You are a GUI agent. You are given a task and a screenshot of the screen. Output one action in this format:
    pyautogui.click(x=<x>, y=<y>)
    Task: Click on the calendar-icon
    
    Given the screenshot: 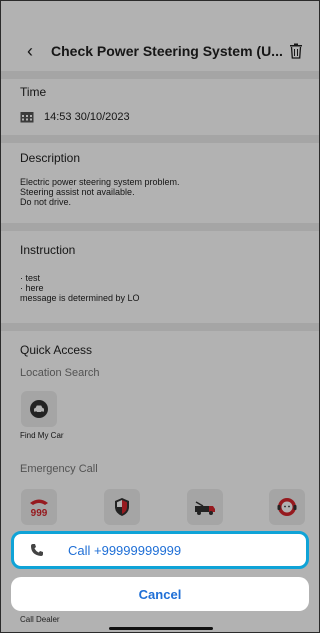 What is the action you would take?
    pyautogui.click(x=27, y=117)
    